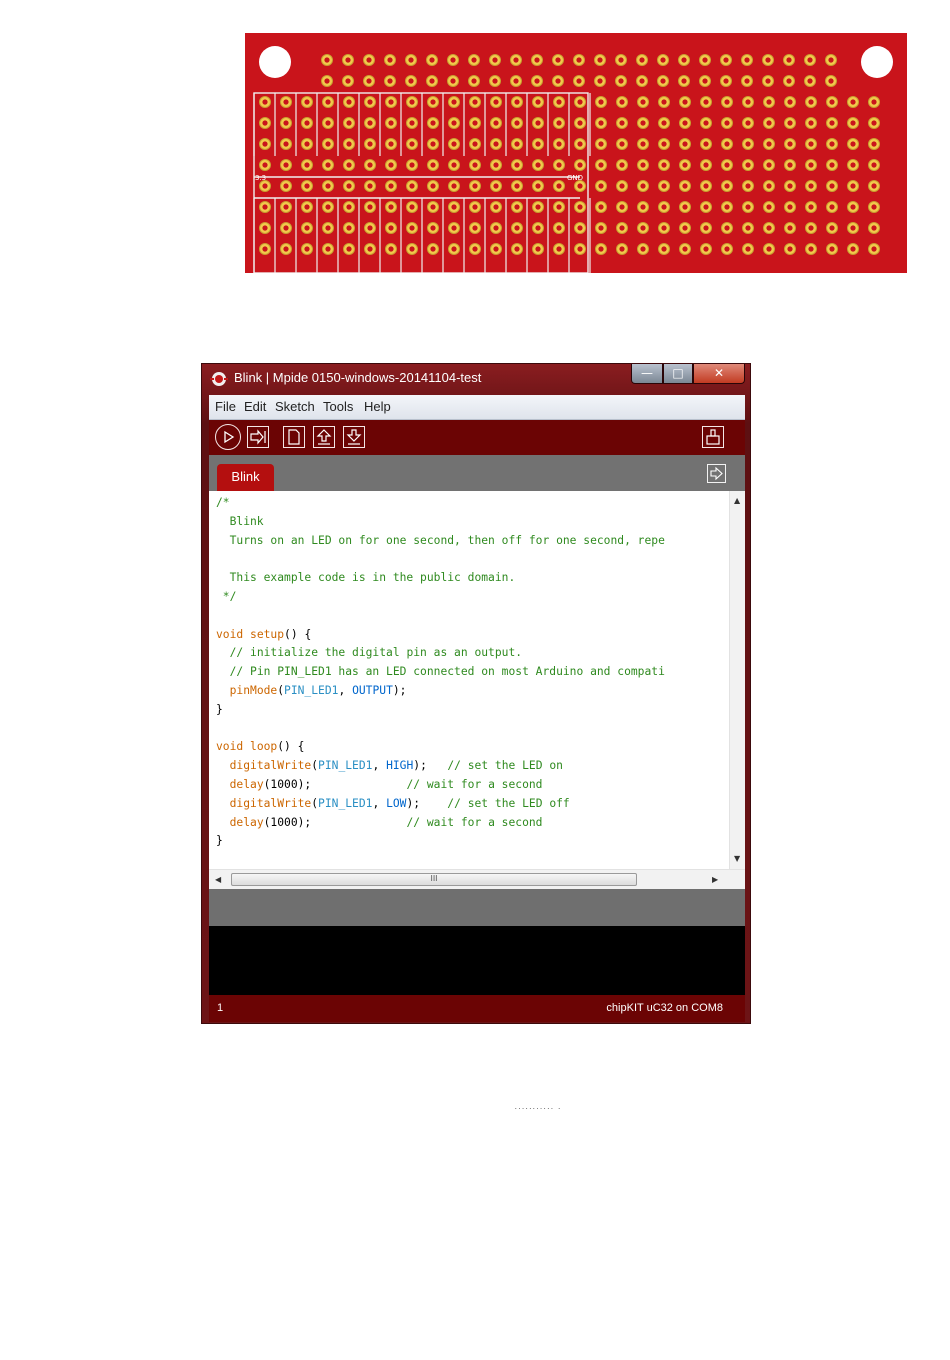 This screenshot has width=950, height=1360. What do you see at coordinates (471, 691) in the screenshot?
I see `code-line: pinMode(PIN_LED1, OUTPUT);` at bounding box center [471, 691].